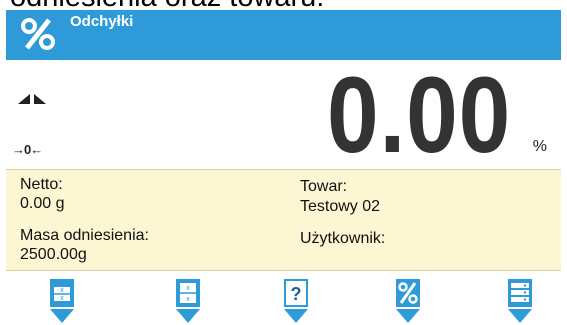 This screenshot has height=325, width=567. What do you see at coordinates (188, 293) in the screenshot?
I see `tolerance-icon: x x` at bounding box center [188, 293].